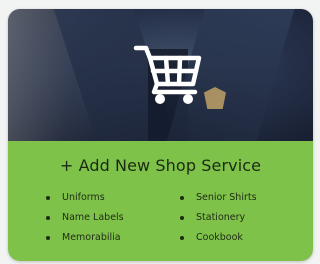 The image size is (320, 264). Describe the element at coordinates (91, 237) in the screenshot. I see `service-label: Memorabilia` at that location.